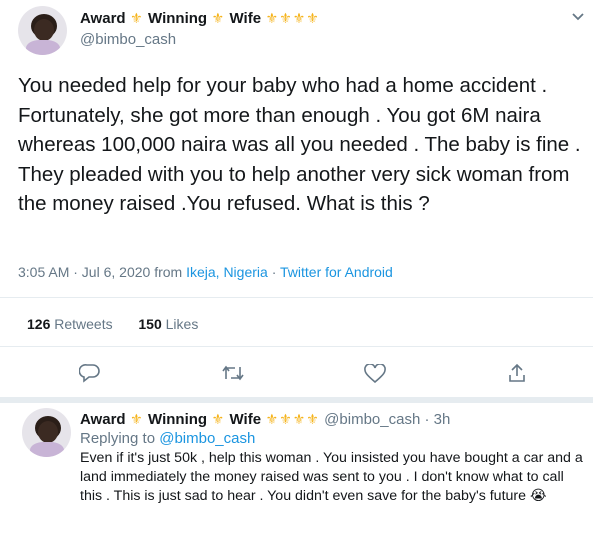  What do you see at coordinates (100, 272) in the screenshot?
I see `timestamp: 3:05 AM · Jul 6, 2020 from` at bounding box center [100, 272].